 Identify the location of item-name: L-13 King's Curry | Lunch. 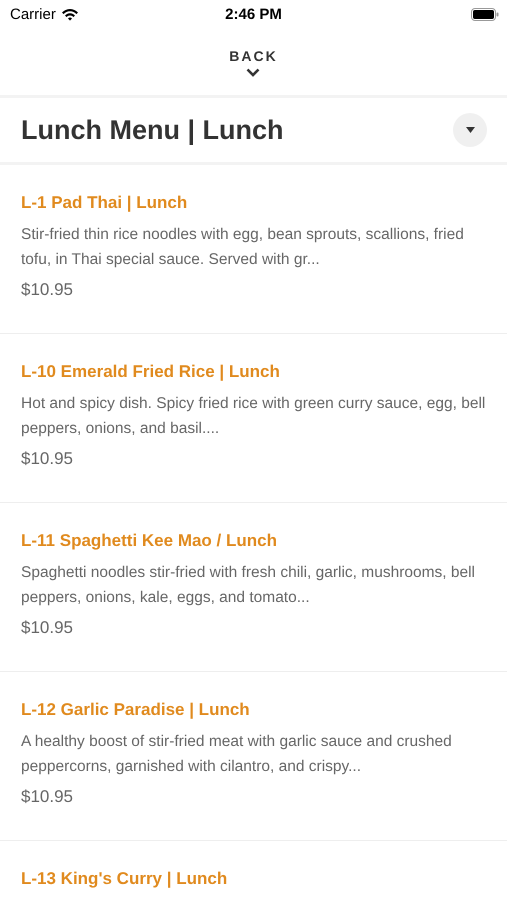
(124, 879).